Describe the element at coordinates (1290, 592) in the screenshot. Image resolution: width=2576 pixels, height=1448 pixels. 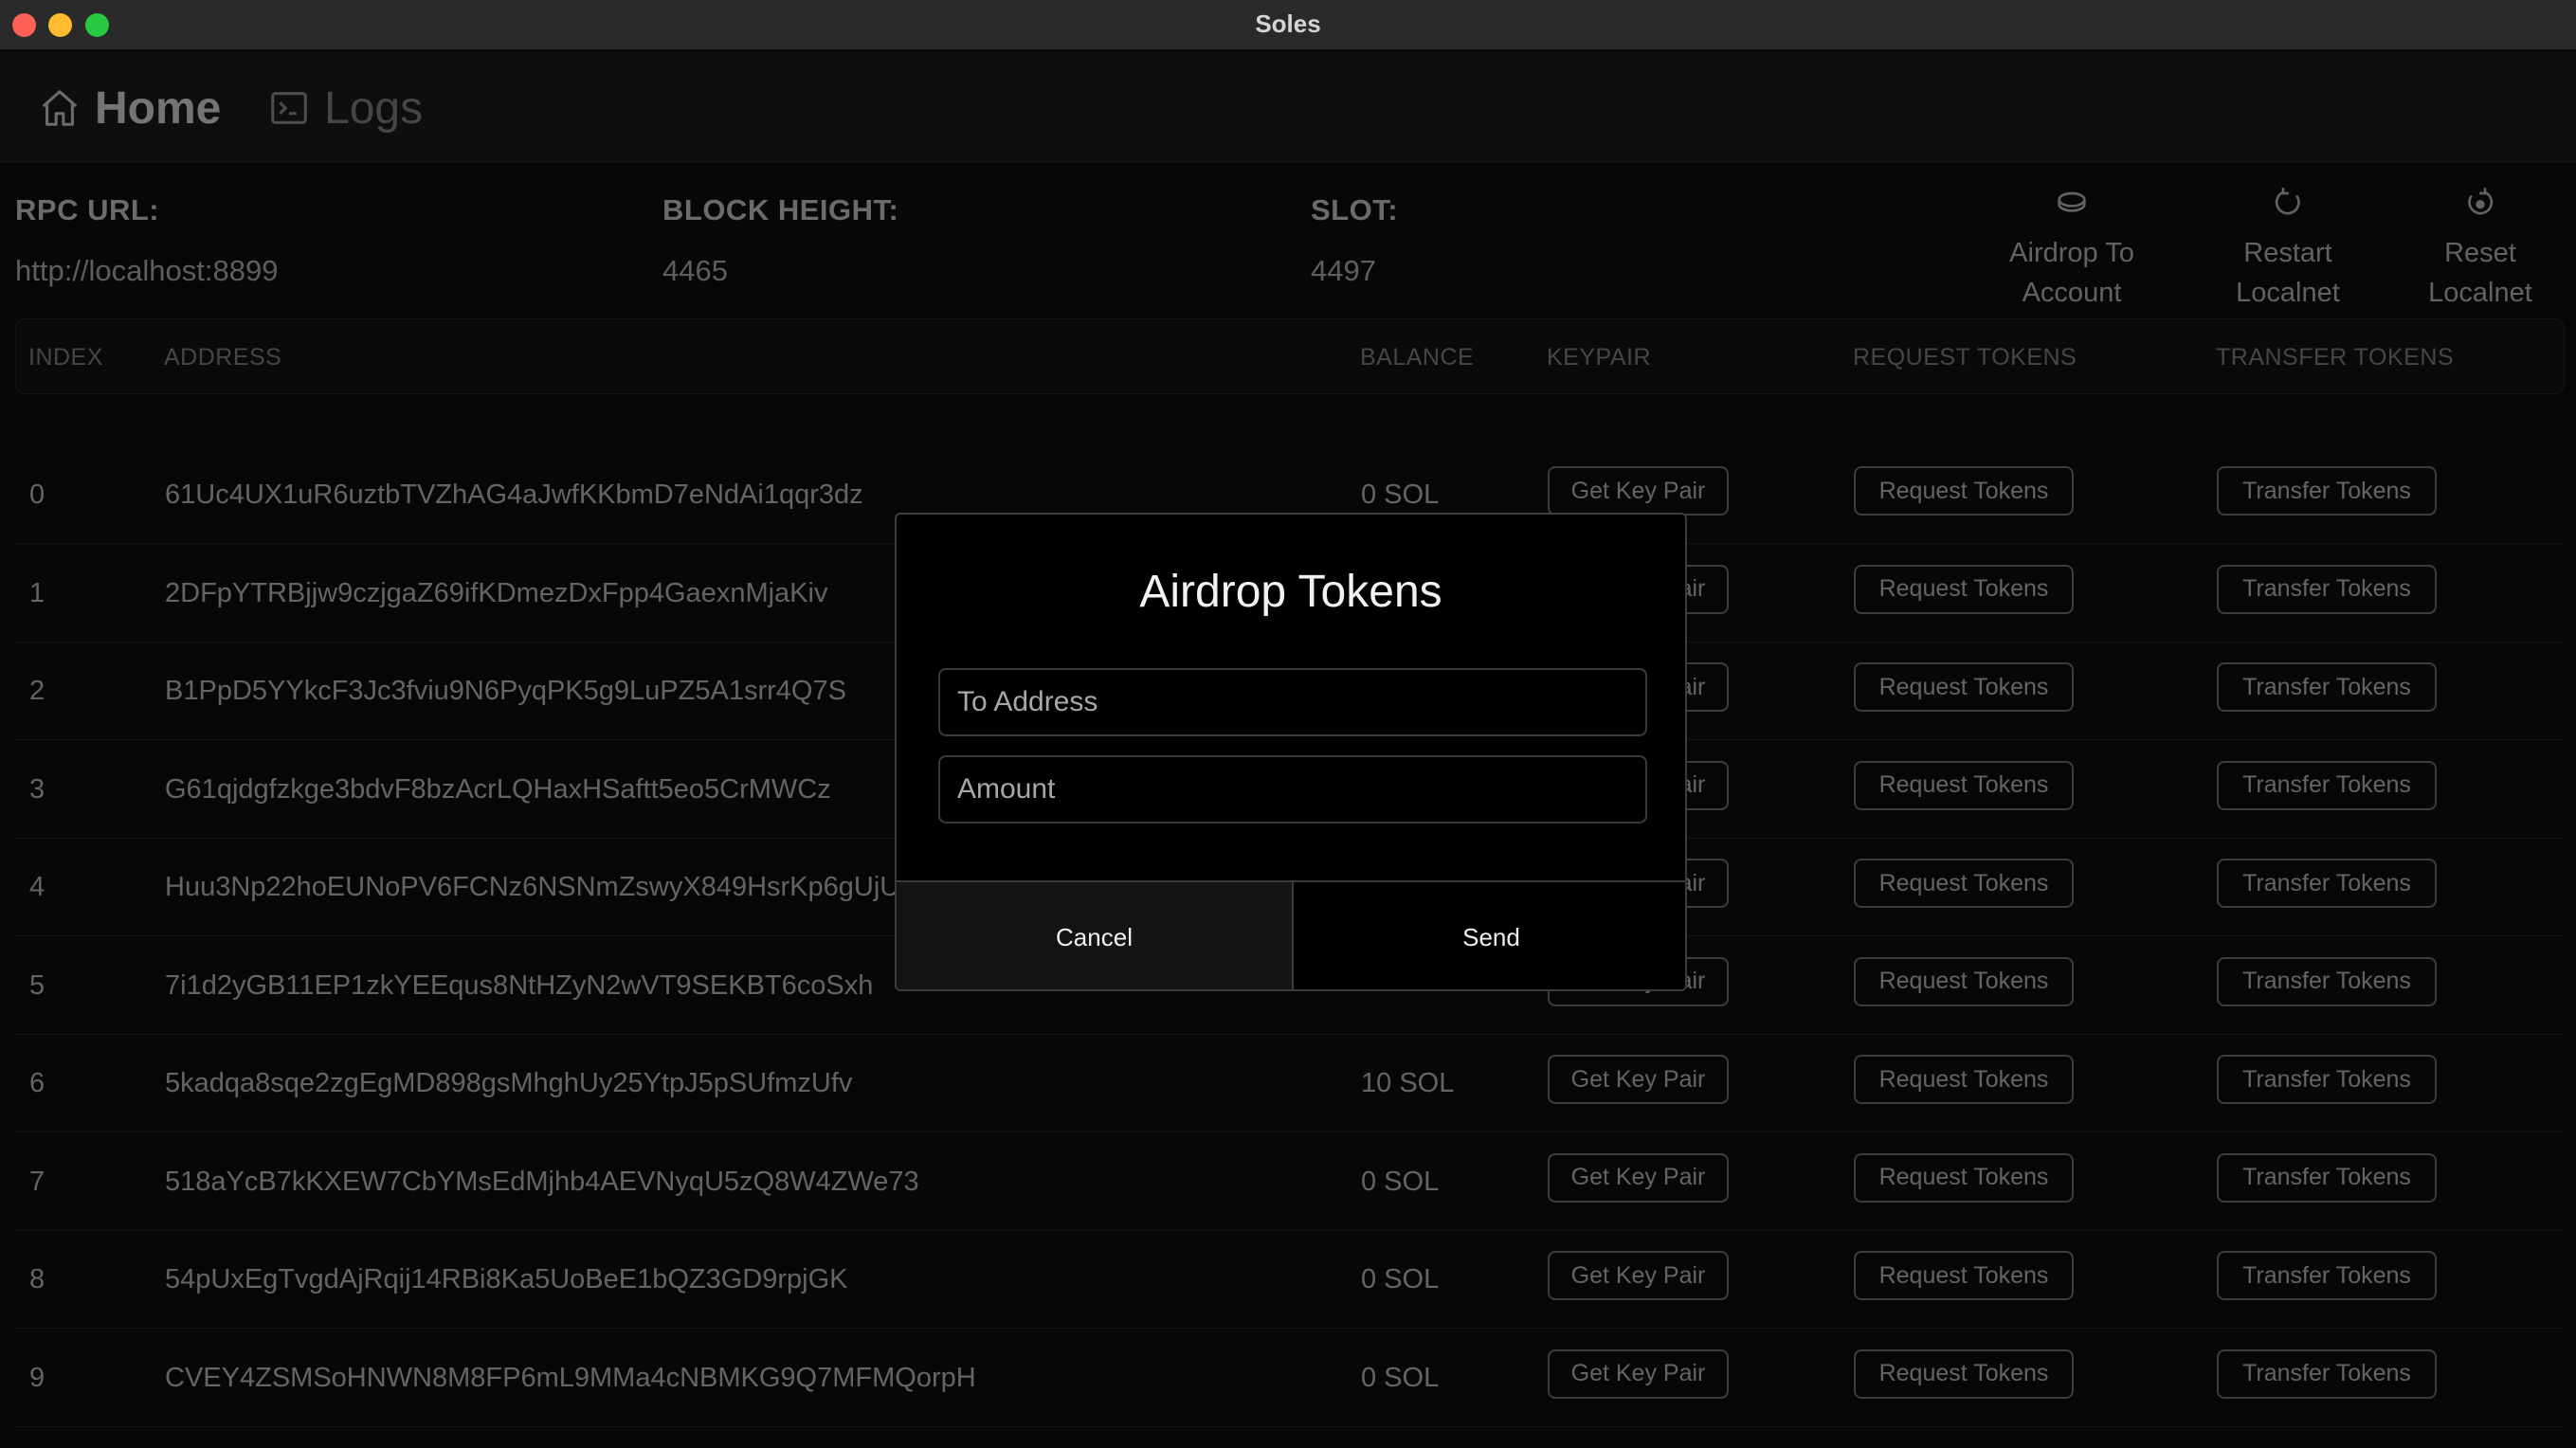
I see `dialog-title: Airdrop Tokens` at that location.